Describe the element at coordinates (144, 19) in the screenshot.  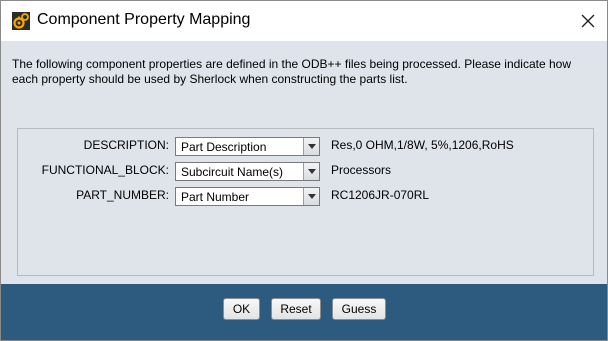
I see `dialog-title: Component Property Mapping` at that location.